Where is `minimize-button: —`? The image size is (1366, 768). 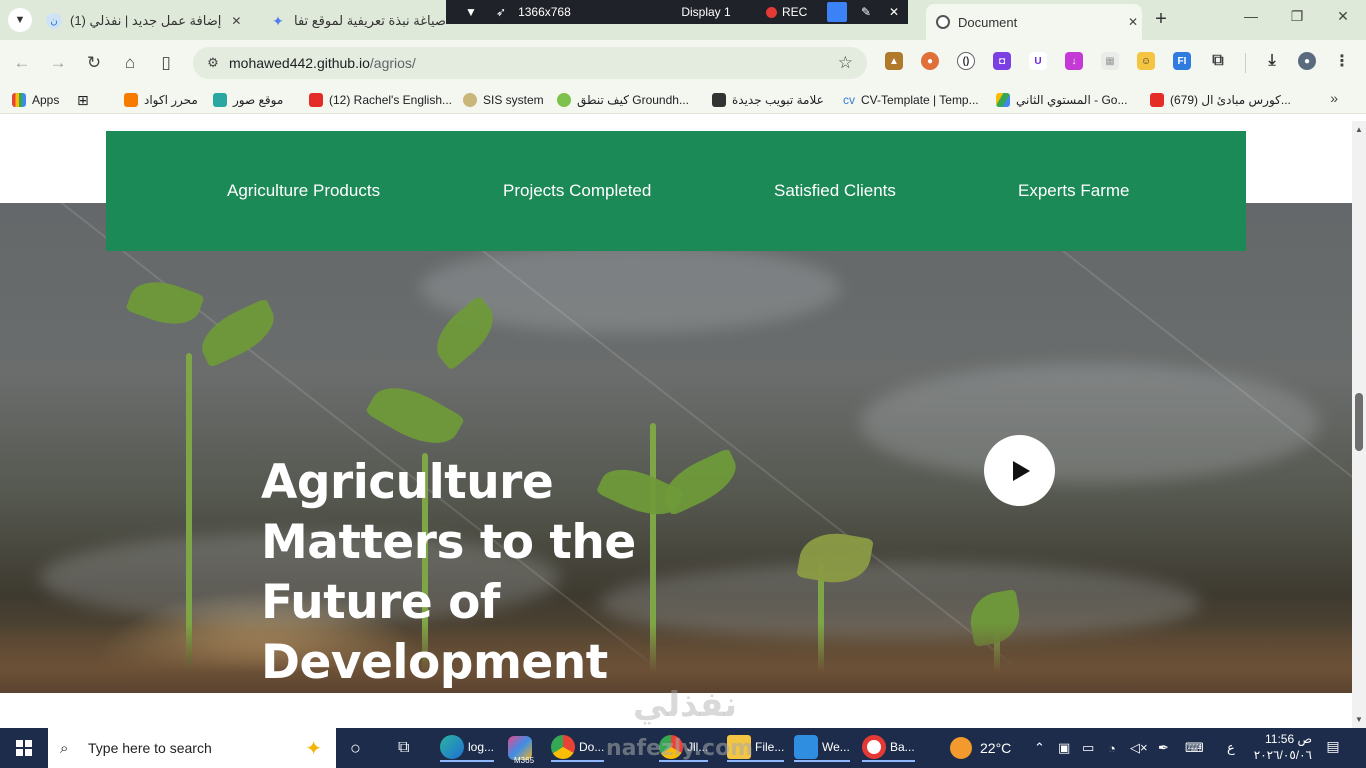 minimize-button: — is located at coordinates (1251, 20).